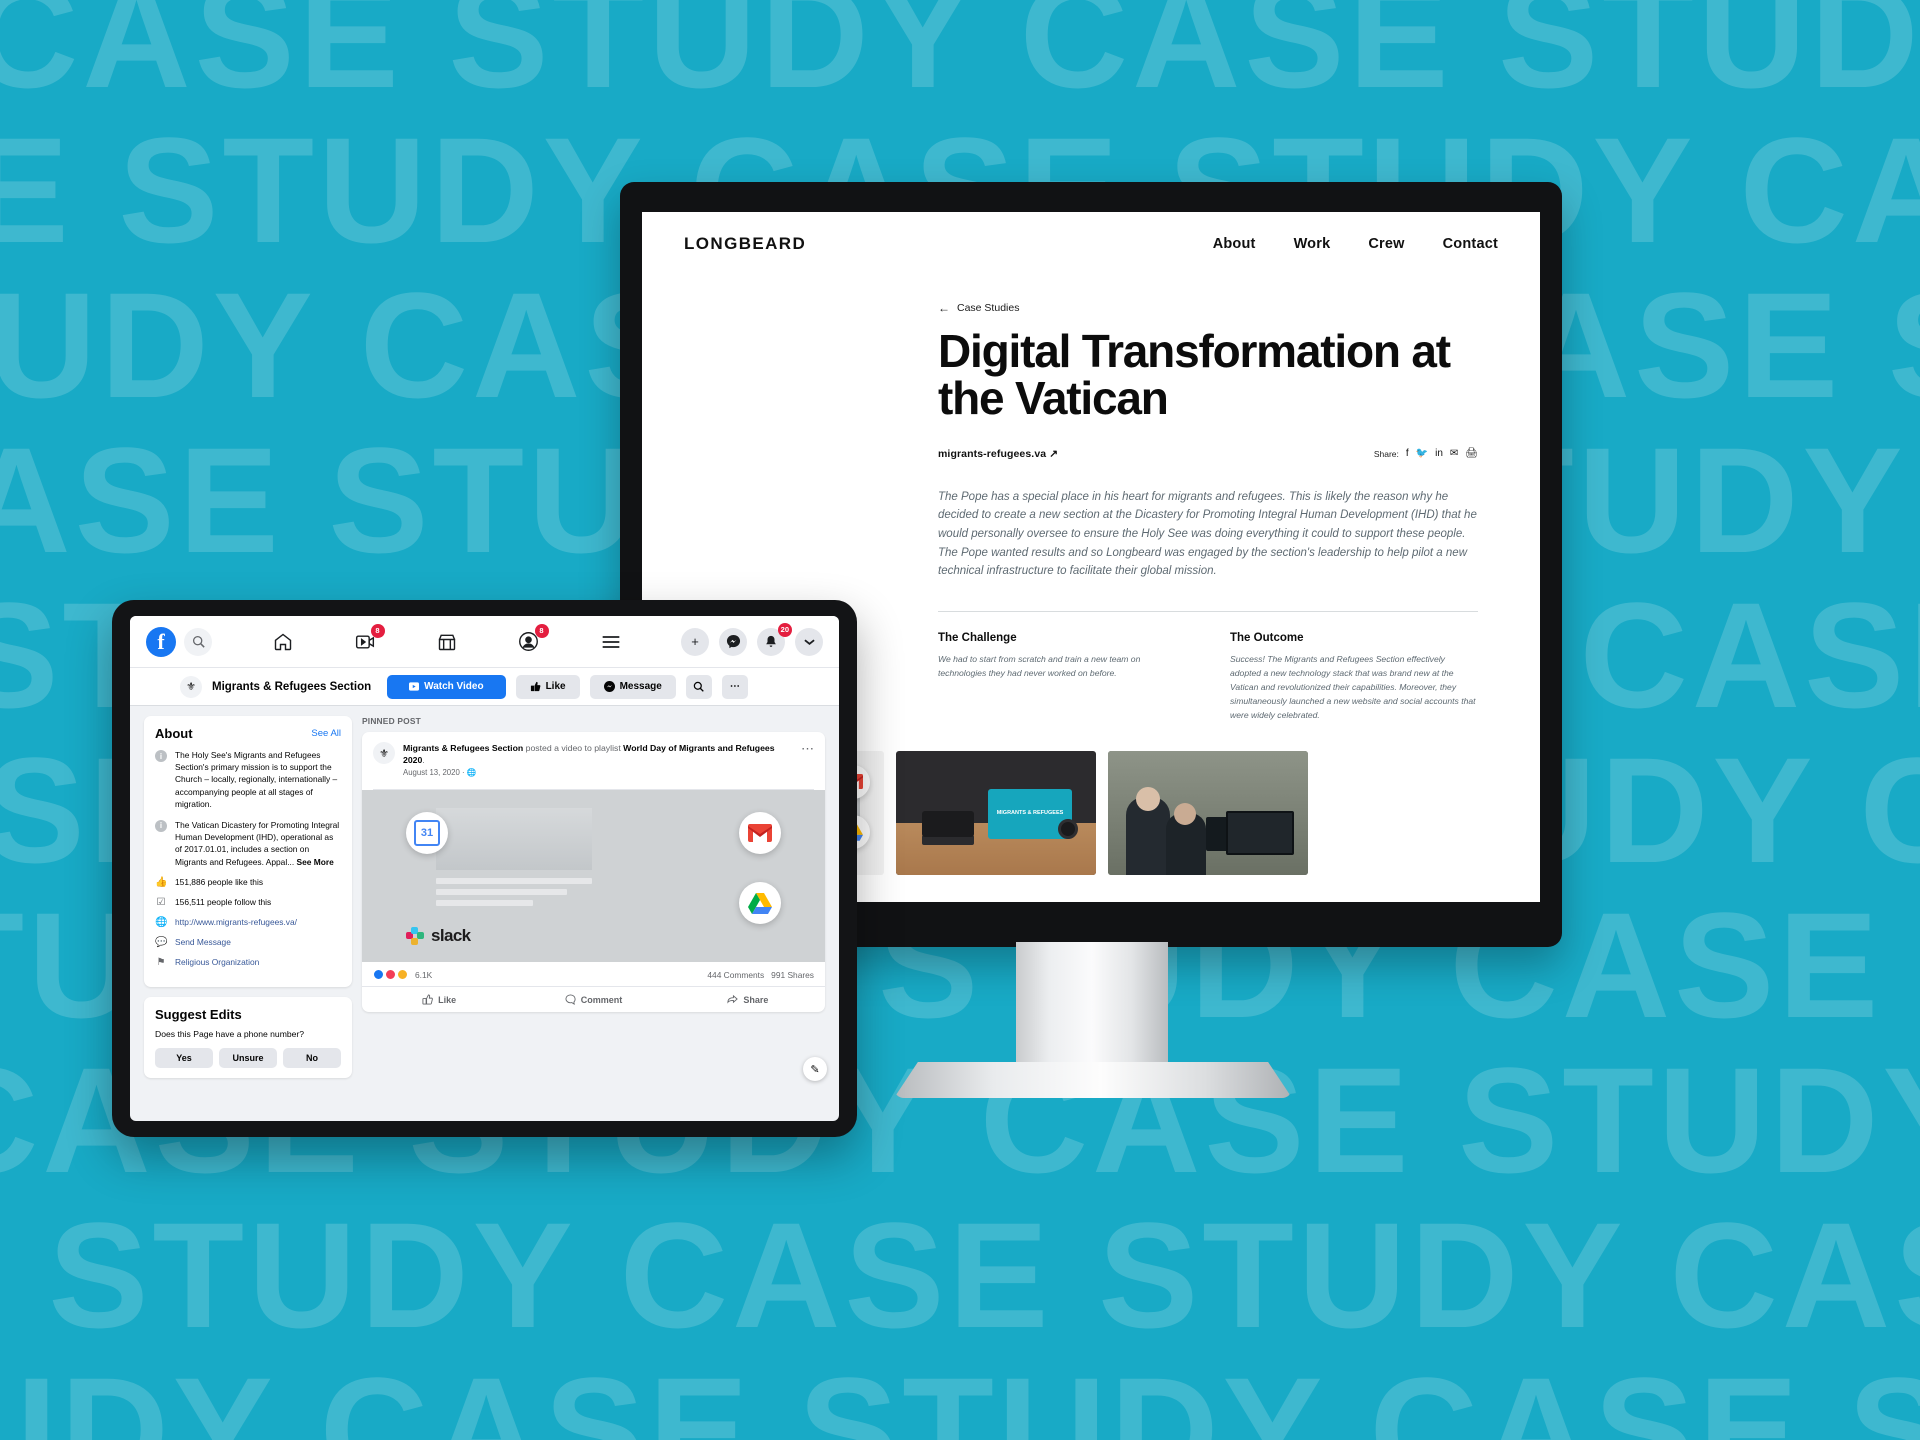 This screenshot has width=1920, height=1440. What do you see at coordinates (1260, 832) in the screenshot?
I see `monitor-primary` at bounding box center [1260, 832].